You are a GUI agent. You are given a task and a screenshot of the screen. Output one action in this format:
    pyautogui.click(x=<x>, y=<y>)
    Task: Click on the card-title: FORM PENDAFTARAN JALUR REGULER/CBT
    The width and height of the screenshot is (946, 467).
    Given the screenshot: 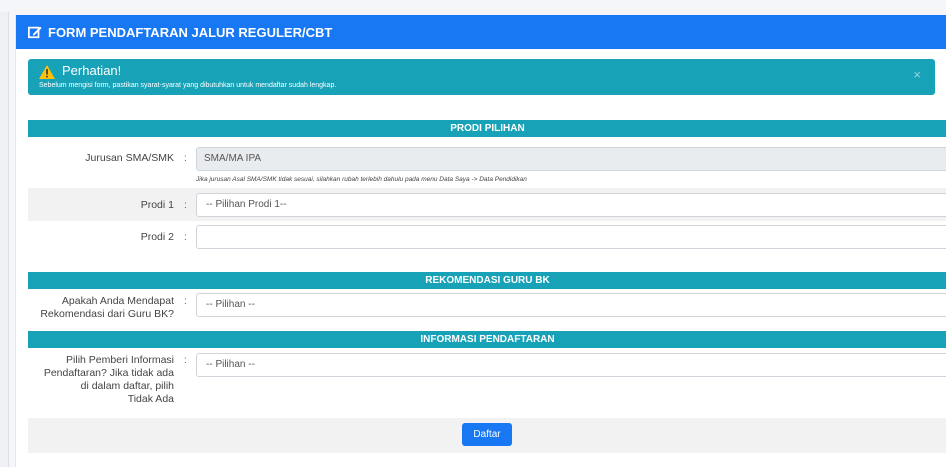 What is the action you would take?
    pyautogui.click(x=190, y=32)
    